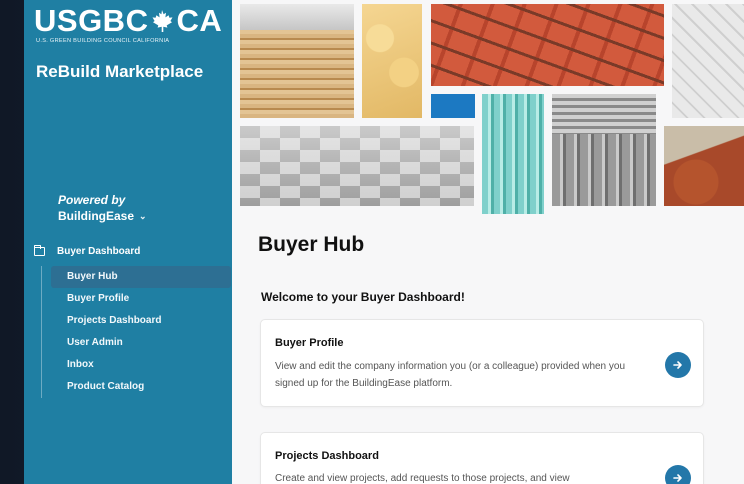  Describe the element at coordinates (513, 154) in the screenshot. I see `glass-panels-image` at that location.